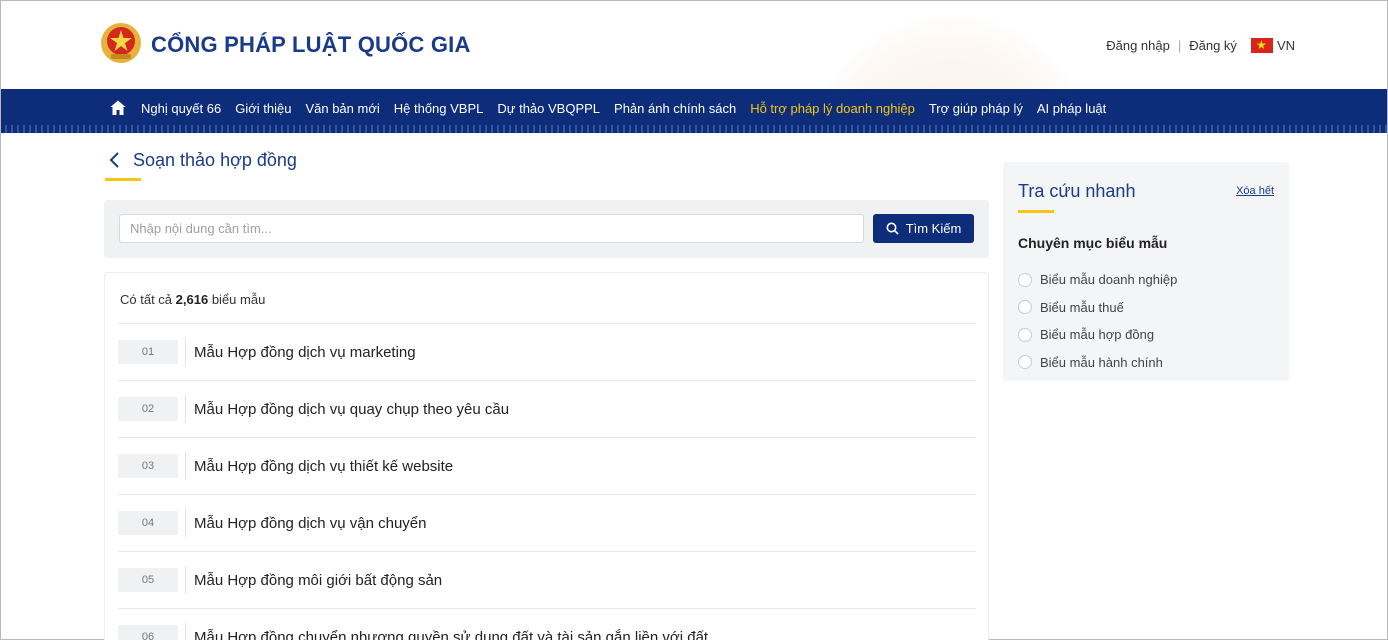  I want to click on category-option-label: Biểu mẫu thuế, so click(1082, 307).